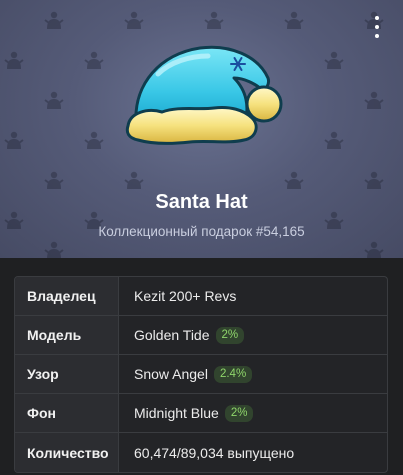  I want to click on attribute-label: Модель, so click(67, 335).